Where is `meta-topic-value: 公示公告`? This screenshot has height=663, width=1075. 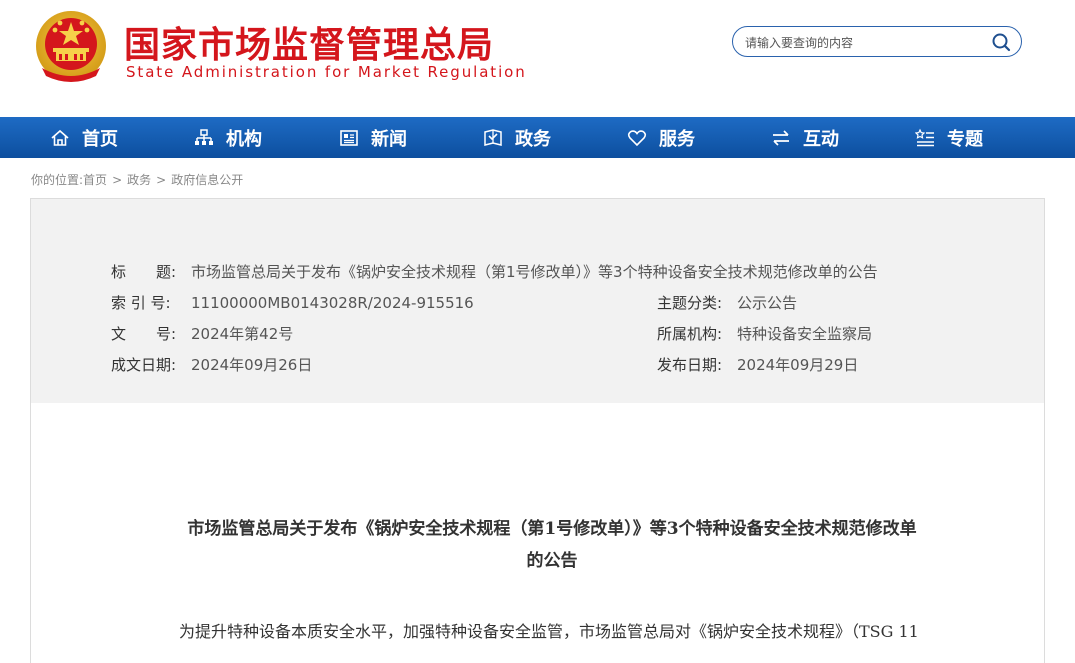 meta-topic-value: 公示公告 is located at coordinates (767, 303).